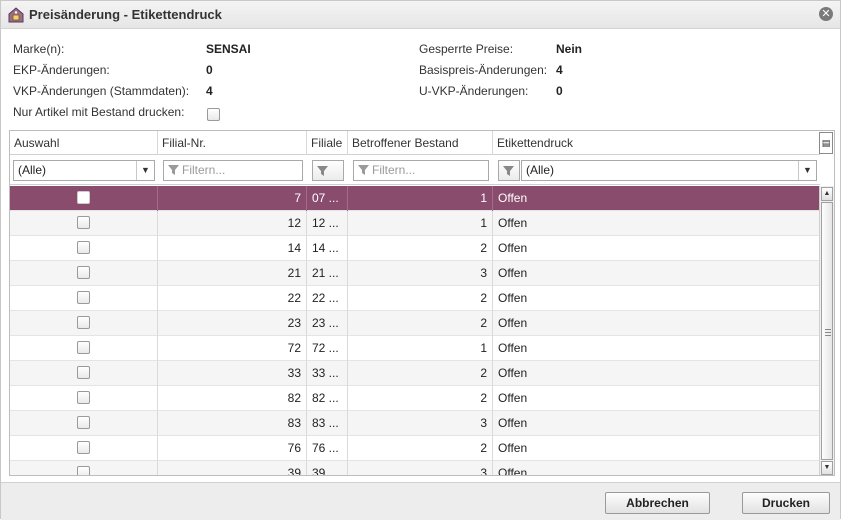 This screenshot has width=841, height=520. What do you see at coordinates (420, 348) in the screenshot?
I see `bestand-cell: 1` at bounding box center [420, 348].